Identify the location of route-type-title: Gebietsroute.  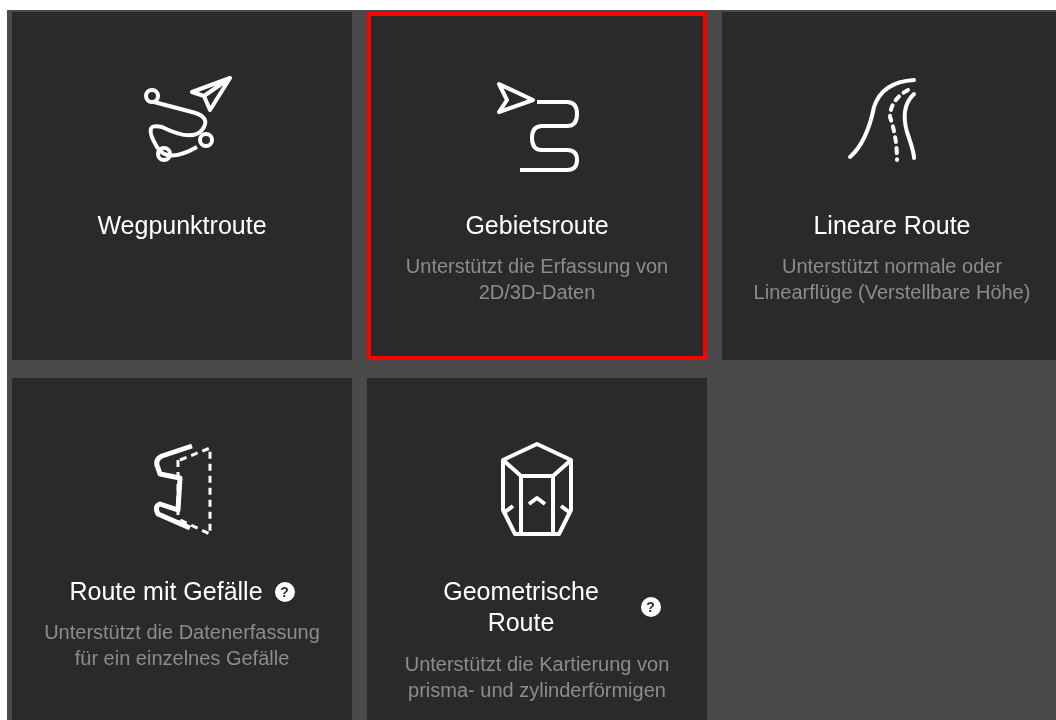
(537, 225).